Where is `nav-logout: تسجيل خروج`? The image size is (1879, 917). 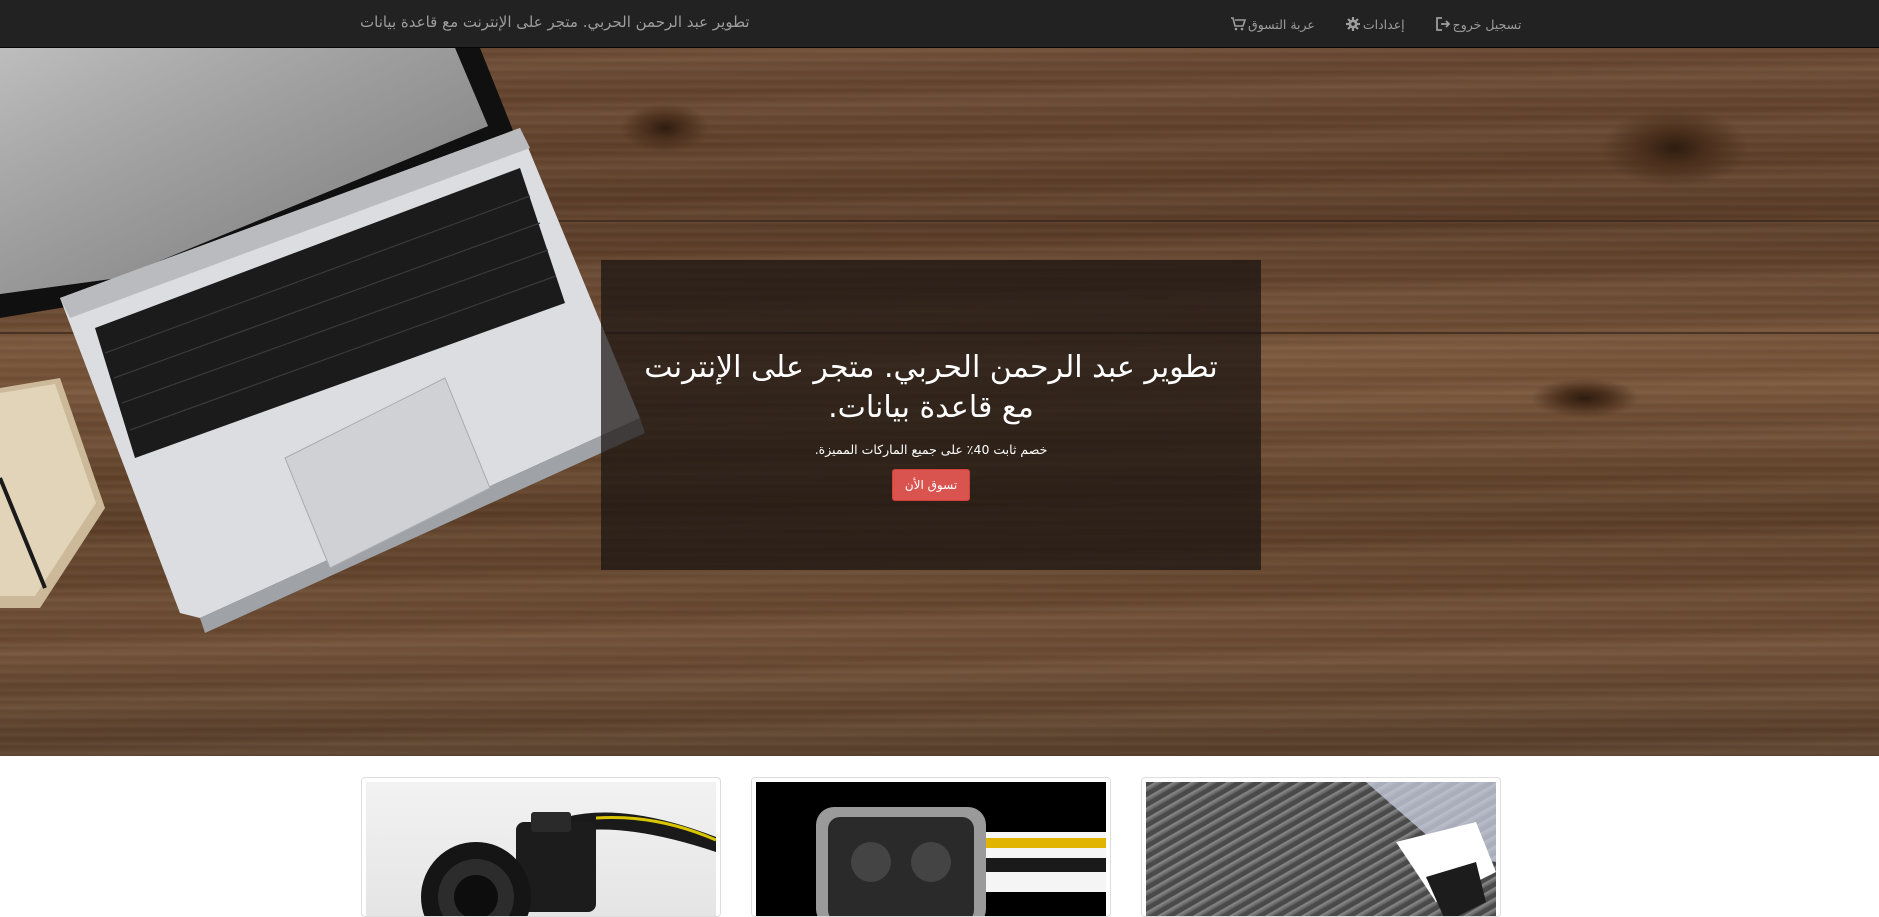
nav-logout: تسجيل خروج is located at coordinates (1478, 24).